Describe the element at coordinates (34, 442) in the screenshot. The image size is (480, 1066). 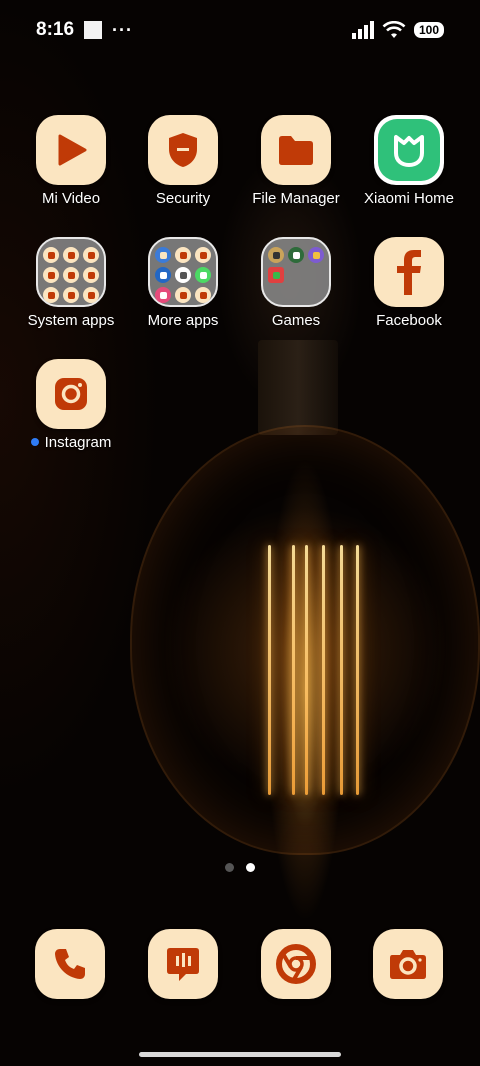
I see `new-install-dot` at that location.